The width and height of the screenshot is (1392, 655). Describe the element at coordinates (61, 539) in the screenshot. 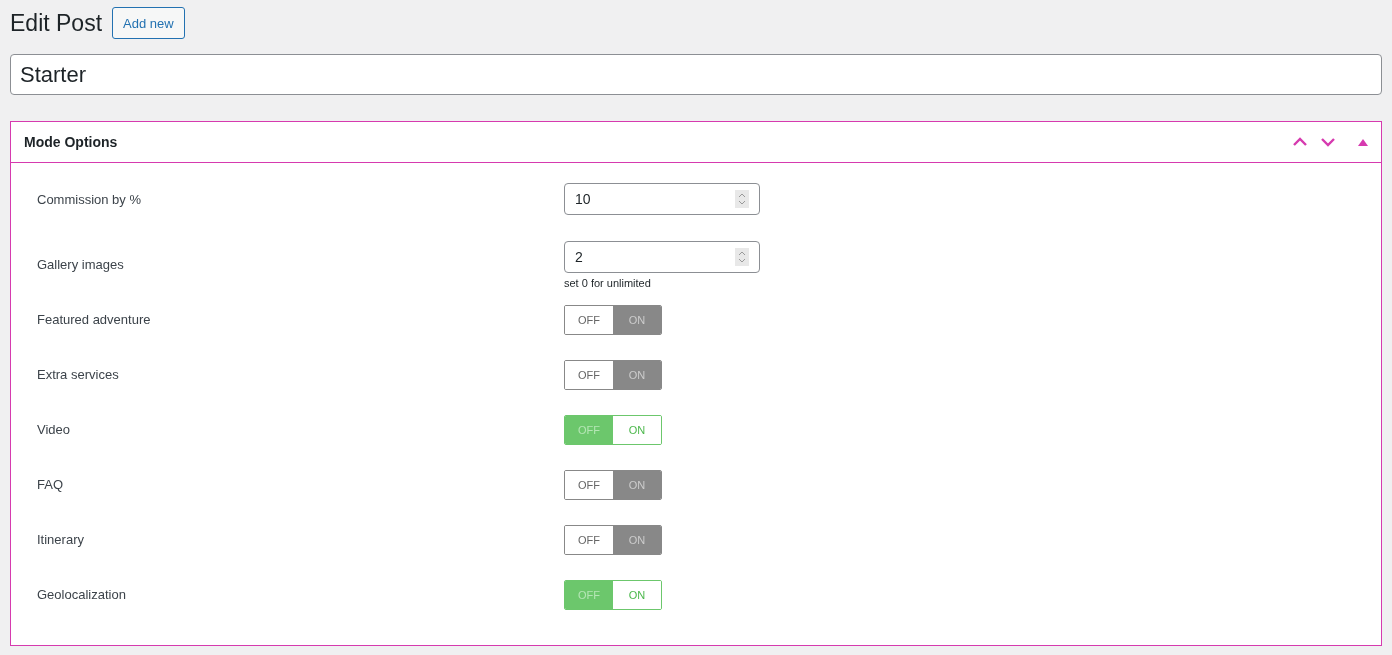

I see `field-label: Itinerary` at that location.